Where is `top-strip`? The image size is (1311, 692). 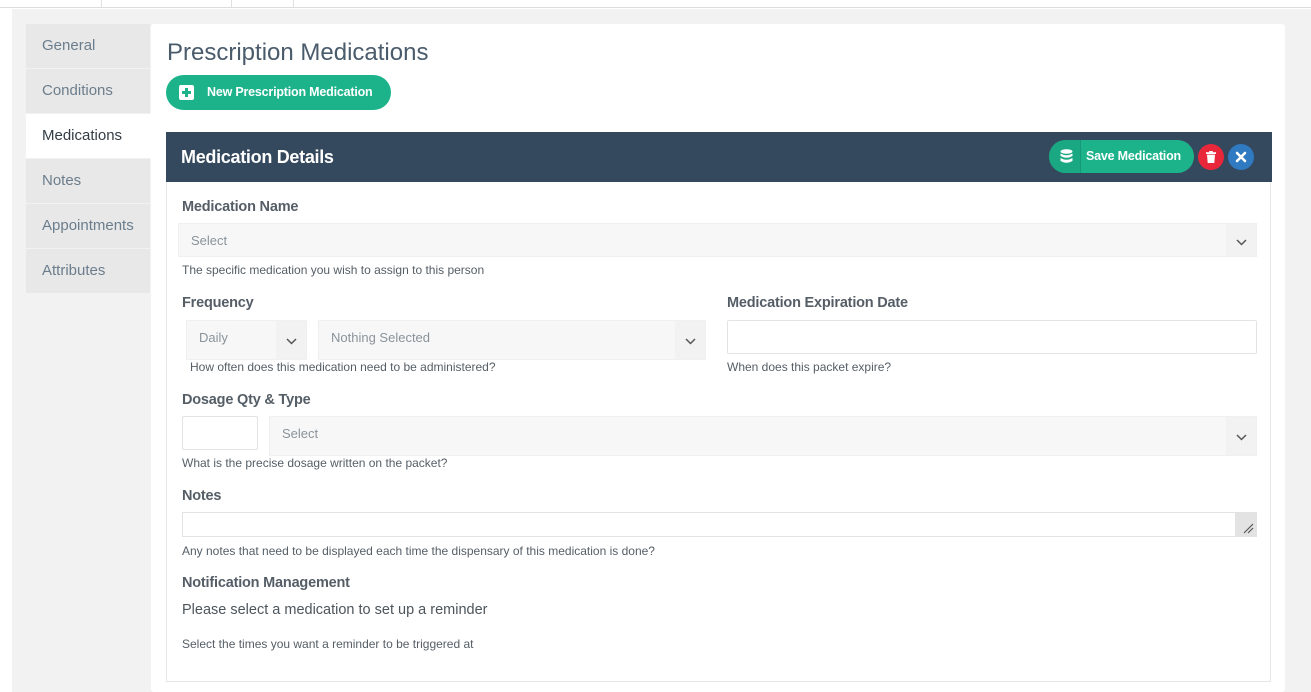 top-strip is located at coordinates (655, 4).